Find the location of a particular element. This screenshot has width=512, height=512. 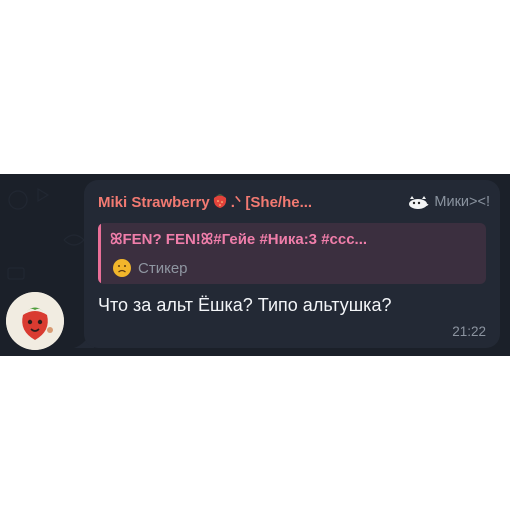

reply-accent-bar is located at coordinates (99, 253).